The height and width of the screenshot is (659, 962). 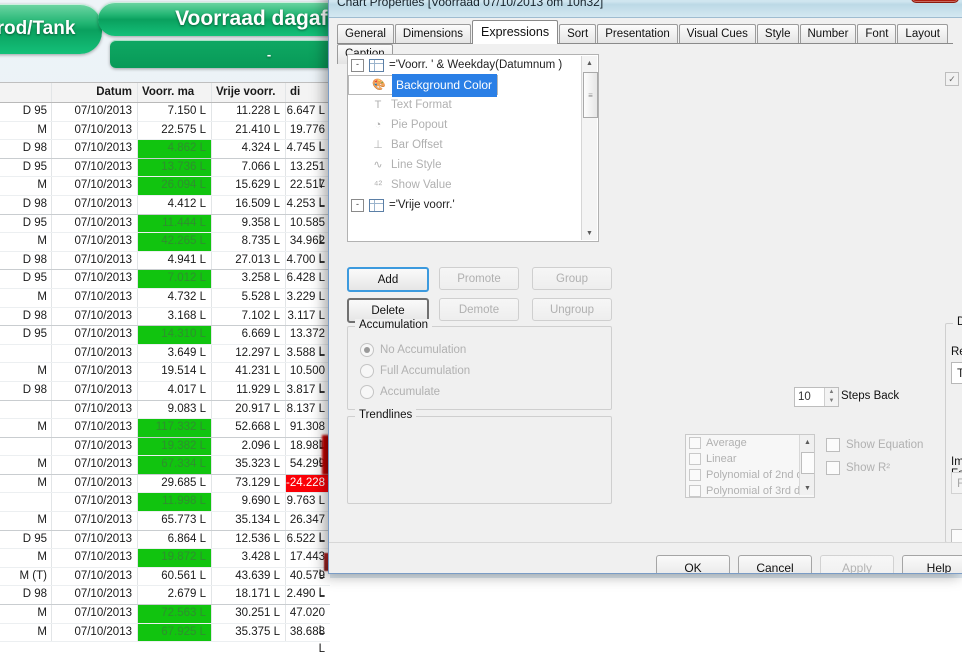 What do you see at coordinates (828, 34) in the screenshot?
I see `tab-number: Number` at bounding box center [828, 34].